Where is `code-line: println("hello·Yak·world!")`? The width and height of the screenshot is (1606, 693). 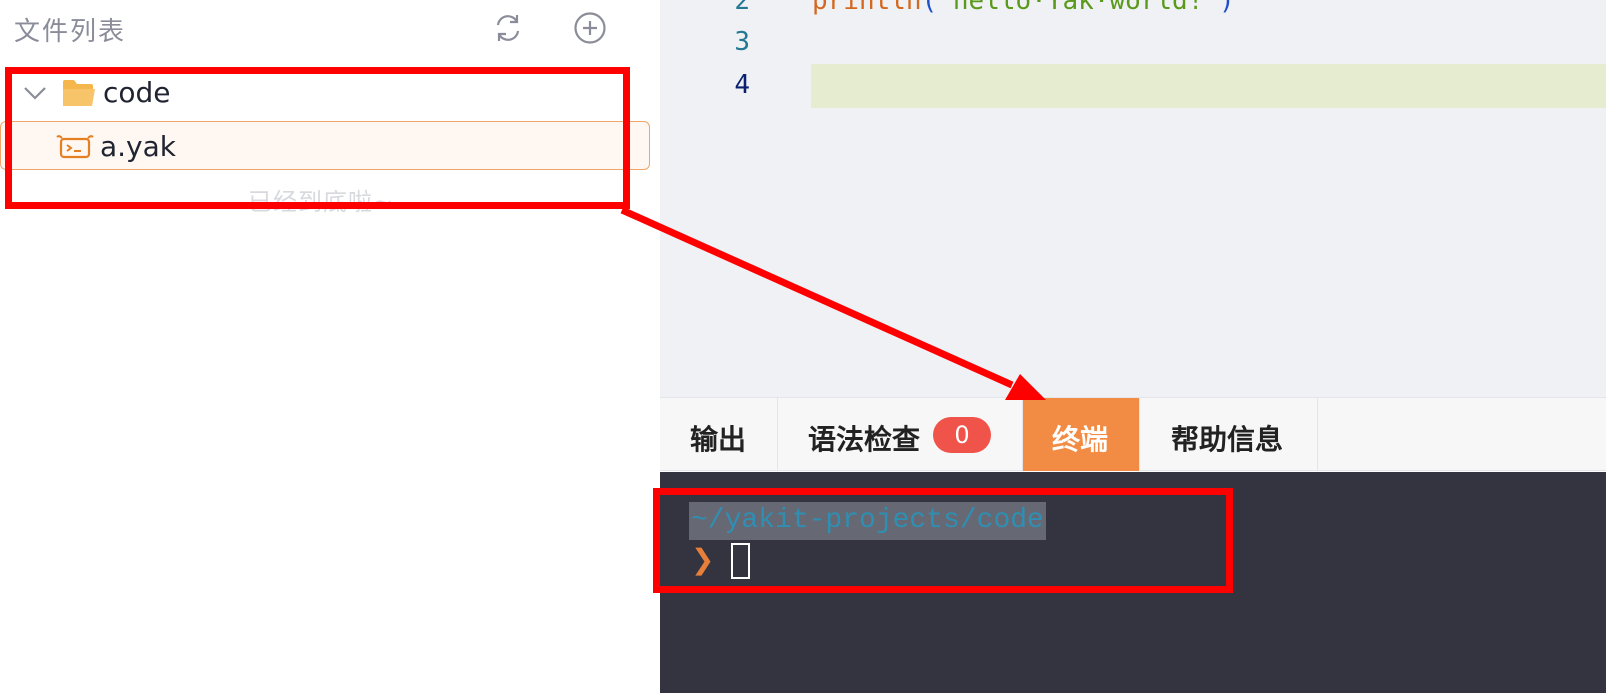
code-line: println("hello·Yak·world!") is located at coordinates (1023, 8).